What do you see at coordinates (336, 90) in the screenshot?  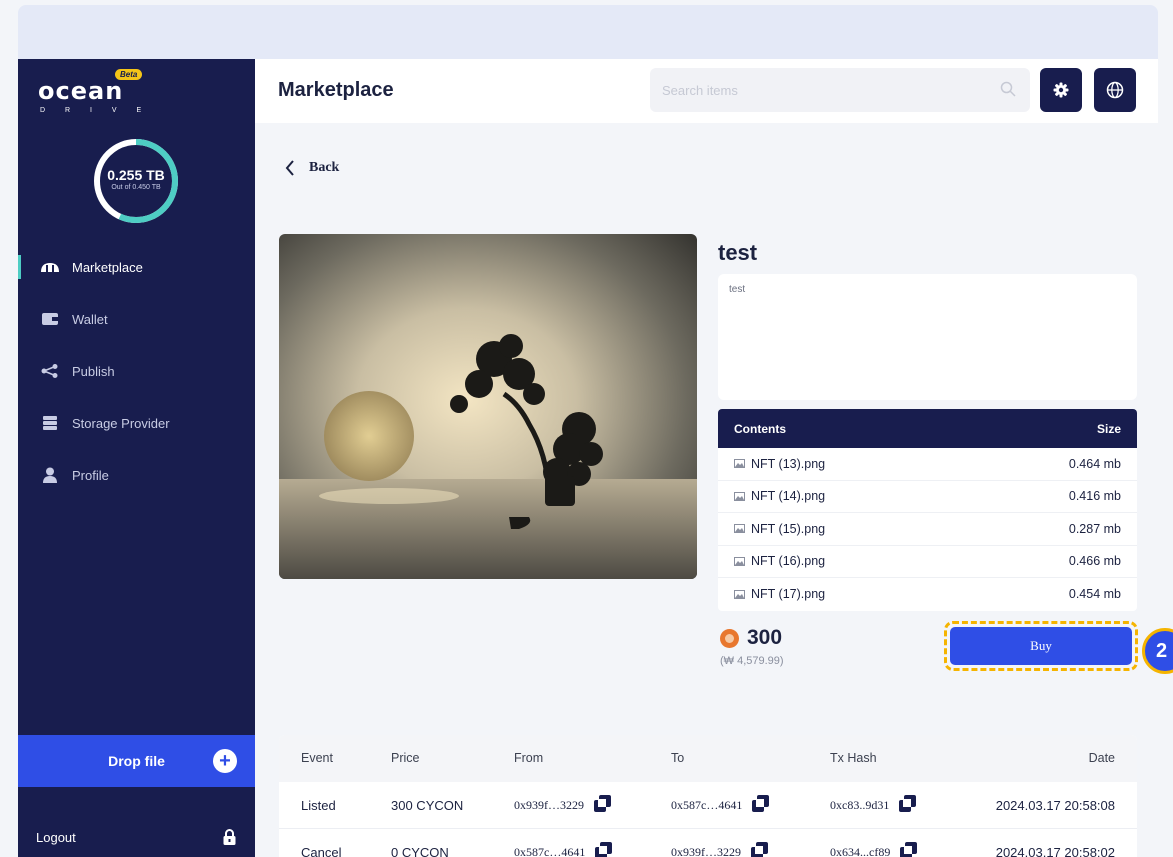 I see `page-title: Marketplace` at bounding box center [336, 90].